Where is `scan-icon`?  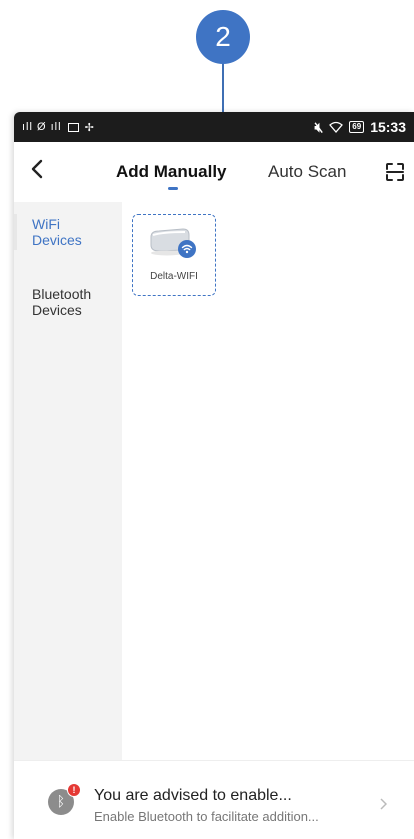
scan-icon is located at coordinates (395, 172).